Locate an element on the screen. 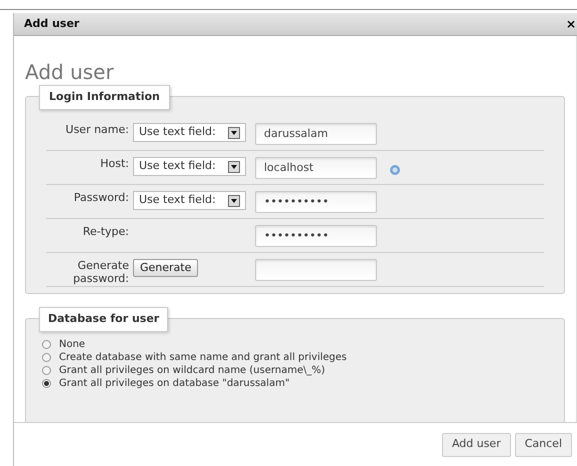  dialog-button: Add user is located at coordinates (476, 444).